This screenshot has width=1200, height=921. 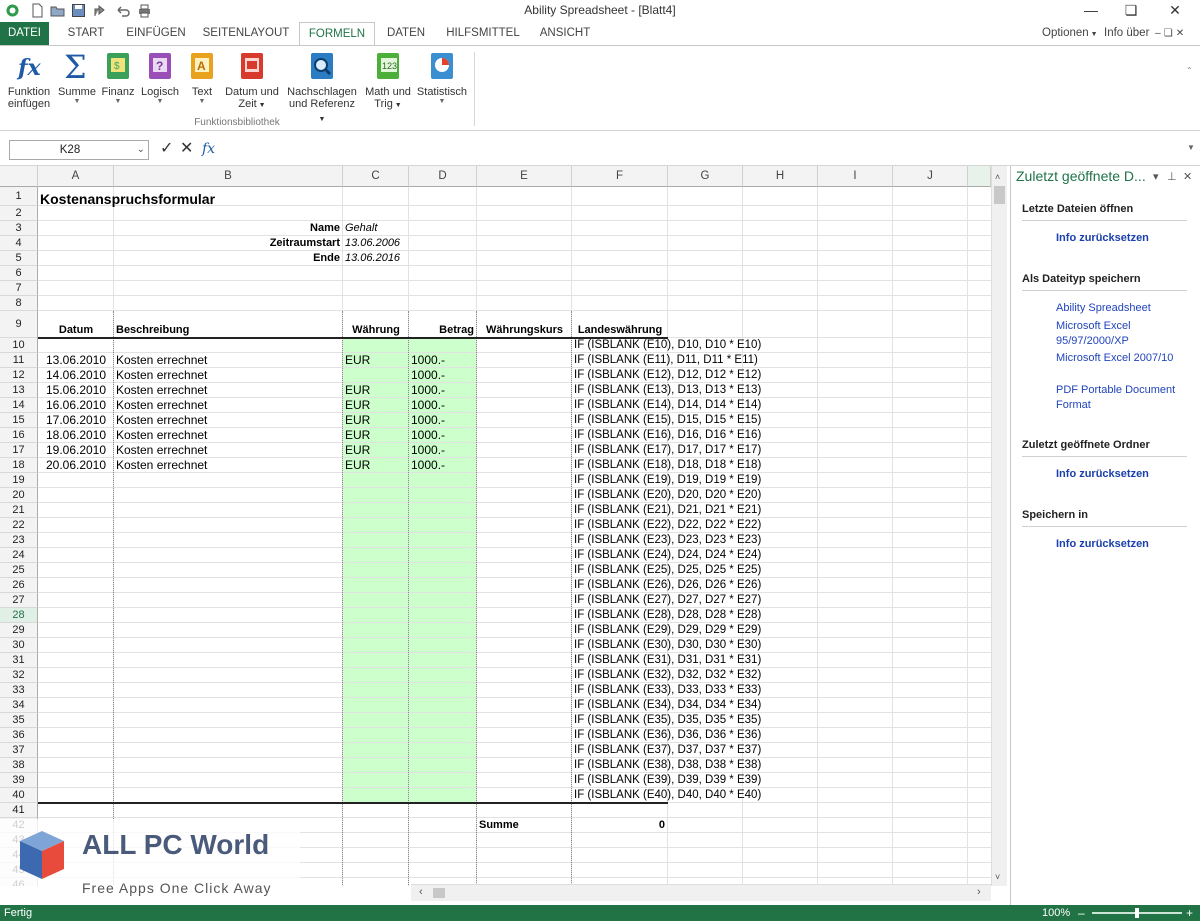 What do you see at coordinates (1175, 11) in the screenshot?
I see `close-button: ✕` at bounding box center [1175, 11].